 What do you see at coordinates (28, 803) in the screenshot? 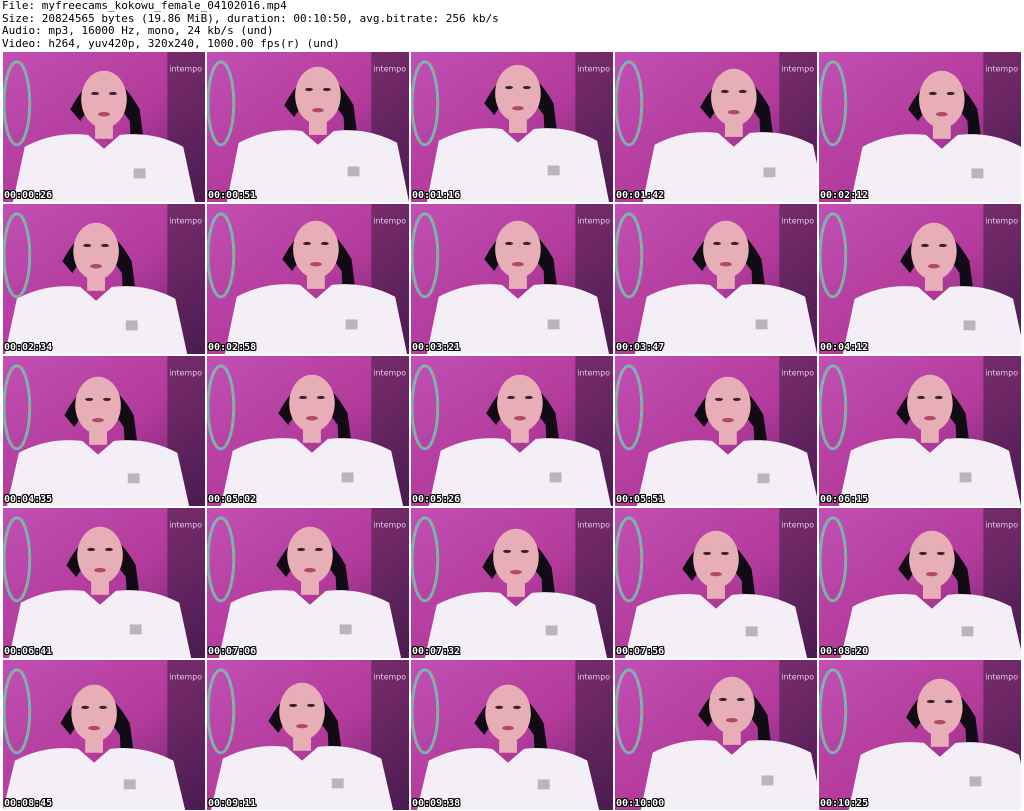
I see `frame-timestamp: 00:08:45` at bounding box center [28, 803].